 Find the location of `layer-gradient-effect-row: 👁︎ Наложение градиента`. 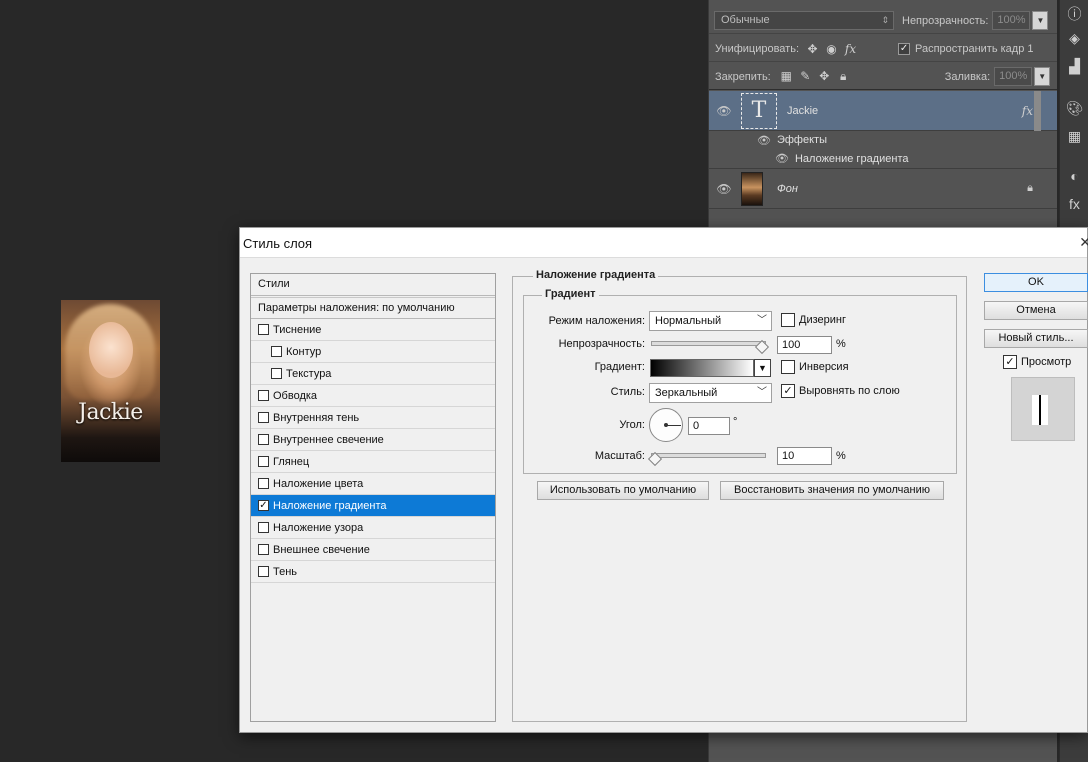

layer-gradient-effect-row: 👁︎ Наложение градиента is located at coordinates (883, 159).